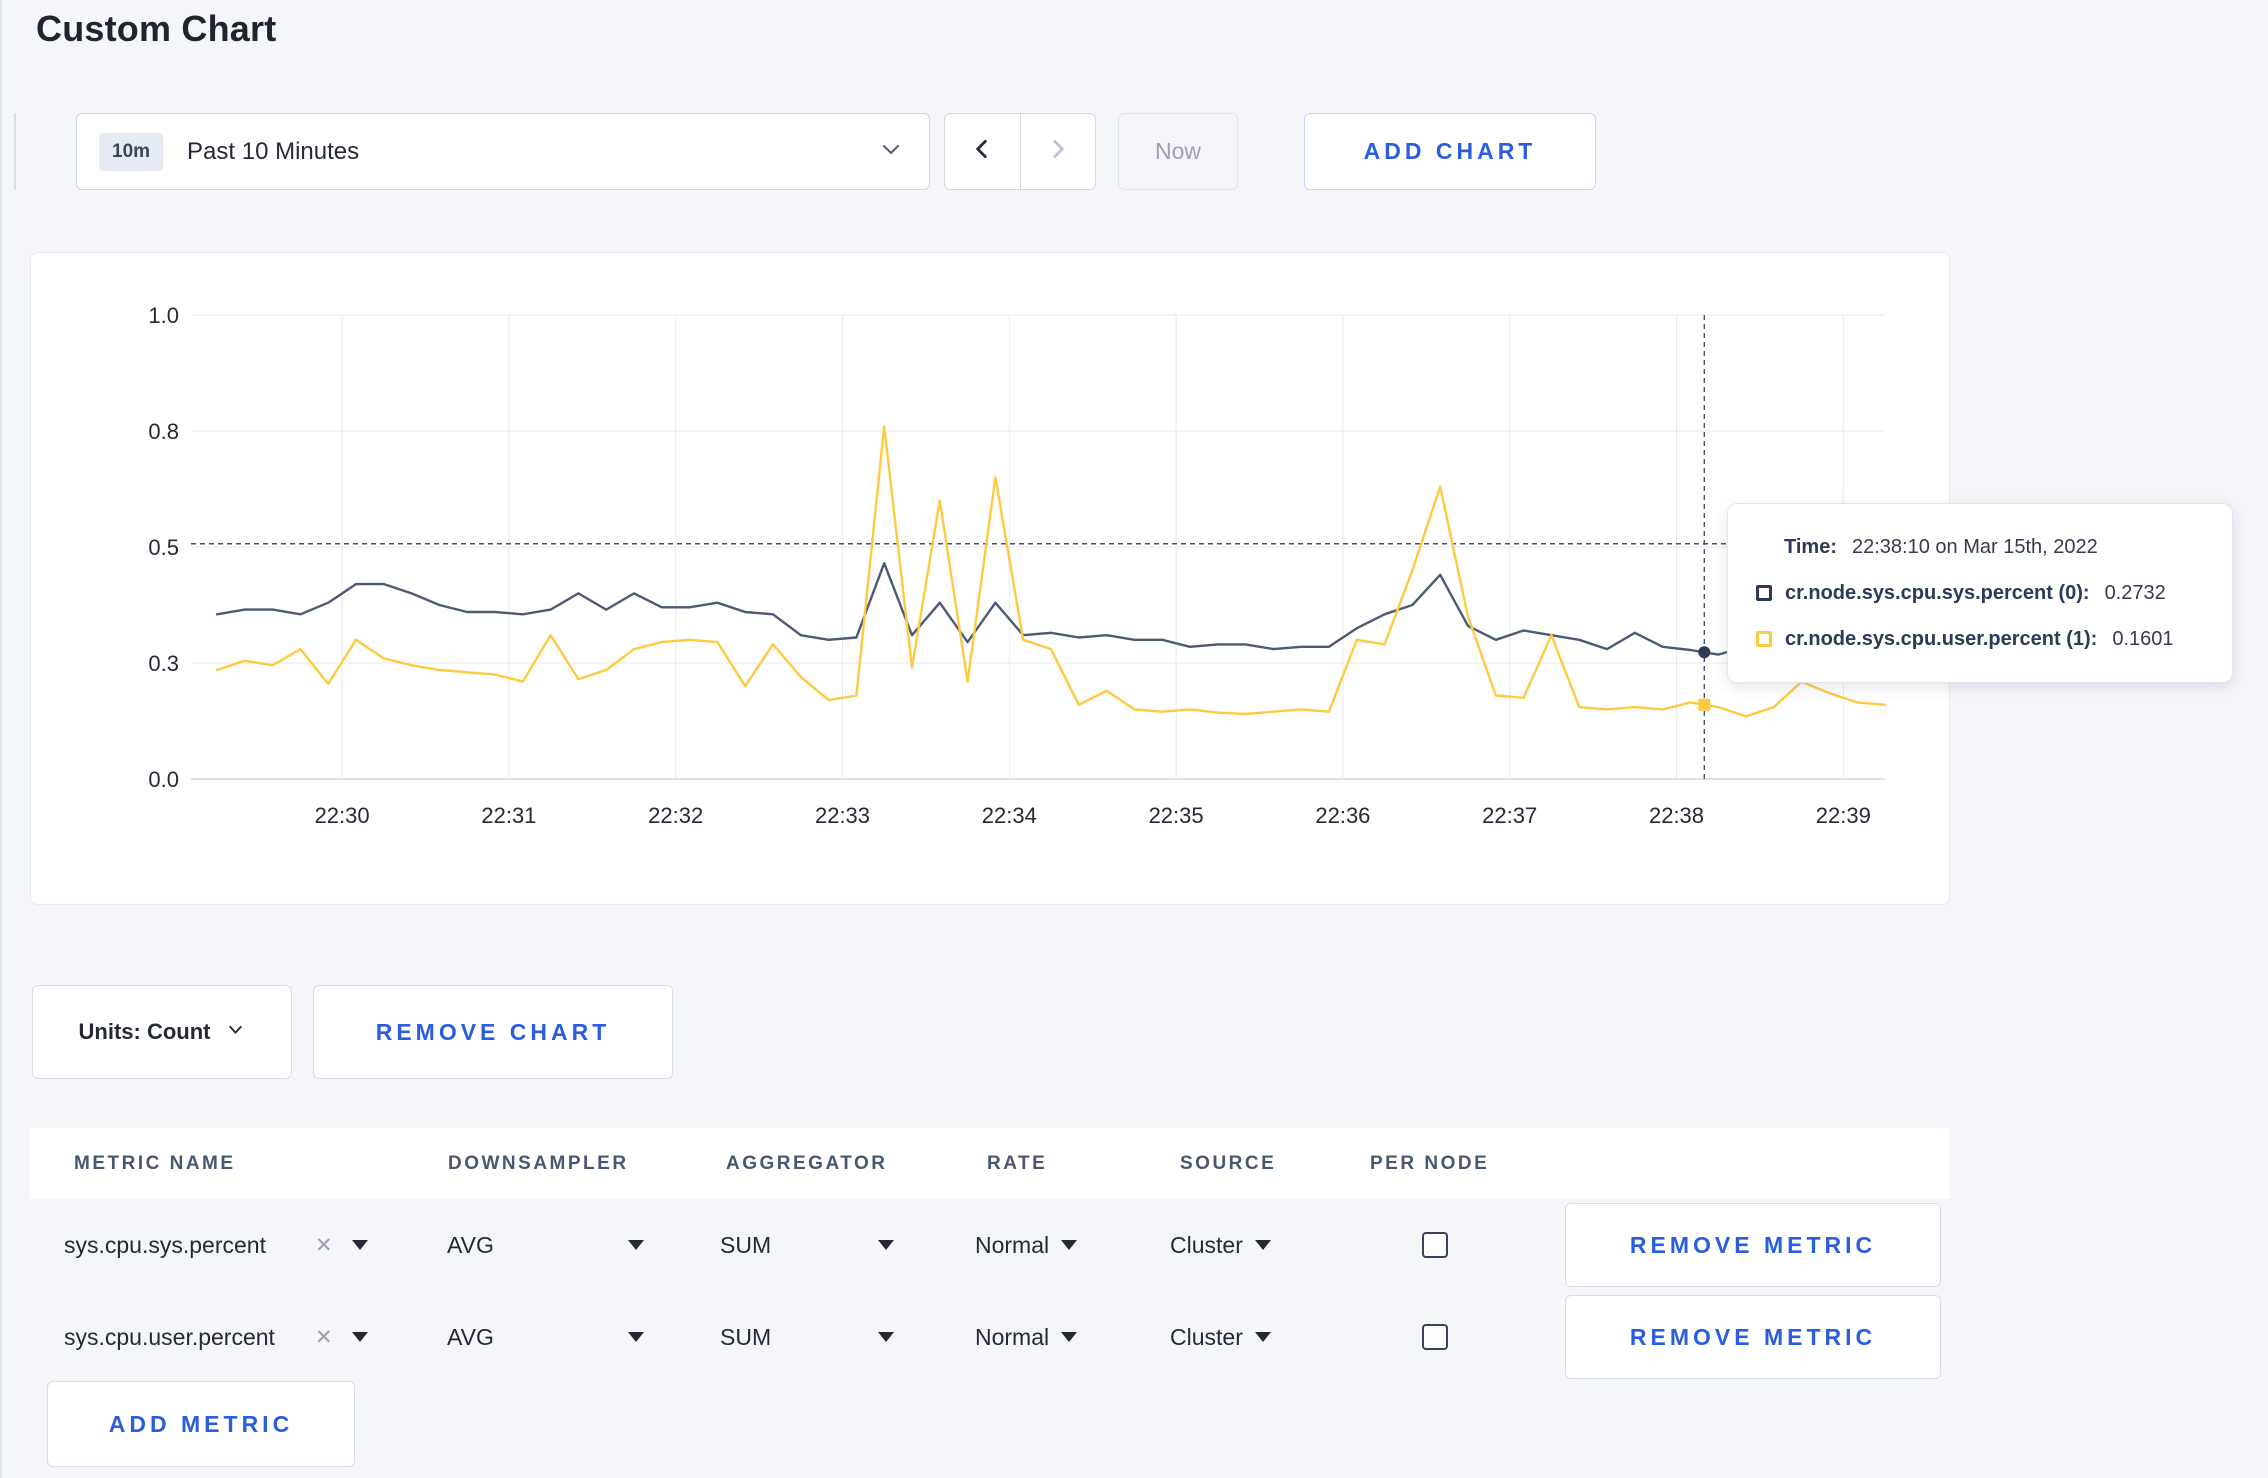 The image size is (2268, 1478). What do you see at coordinates (1228, 1163) in the screenshot?
I see `col-header-source: SOURCE` at bounding box center [1228, 1163].